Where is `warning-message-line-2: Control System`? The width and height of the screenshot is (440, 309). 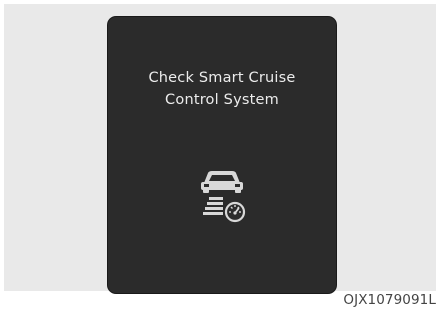 warning-message-line-2: Control System is located at coordinates (222, 100).